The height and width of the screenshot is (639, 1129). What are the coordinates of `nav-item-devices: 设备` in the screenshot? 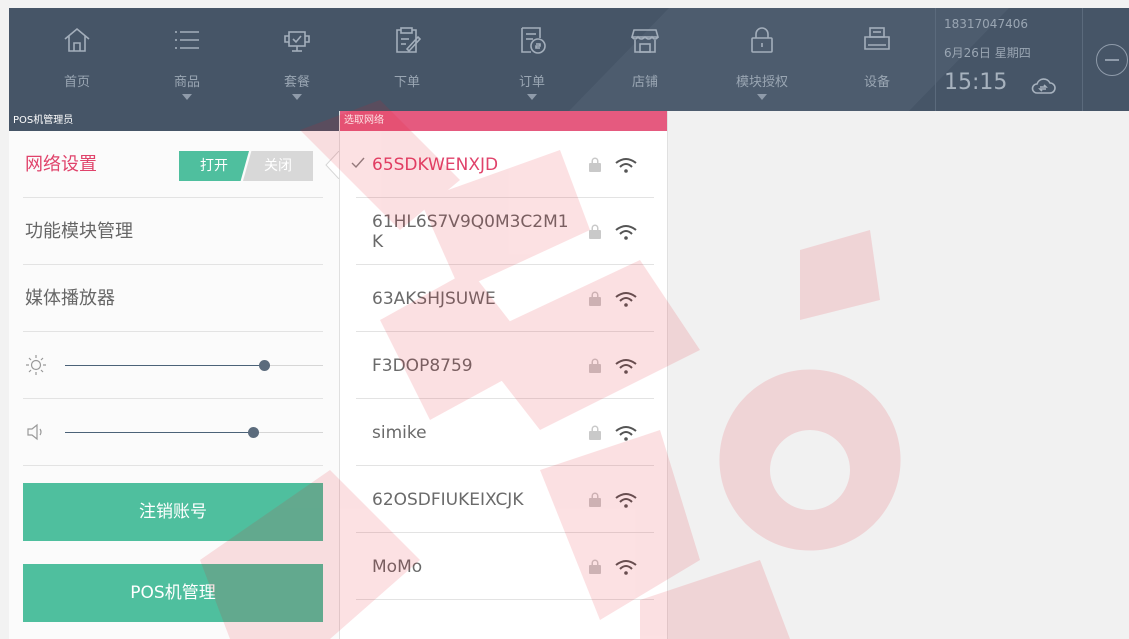 It's located at (877, 59).